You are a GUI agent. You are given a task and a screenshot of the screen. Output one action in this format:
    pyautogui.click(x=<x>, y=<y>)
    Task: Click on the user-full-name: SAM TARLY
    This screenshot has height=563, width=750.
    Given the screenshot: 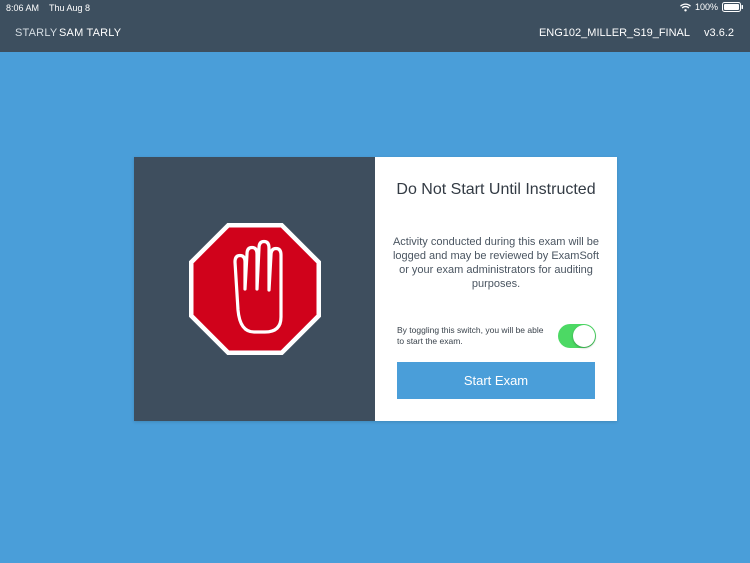 What is the action you would take?
    pyautogui.click(x=90, y=33)
    